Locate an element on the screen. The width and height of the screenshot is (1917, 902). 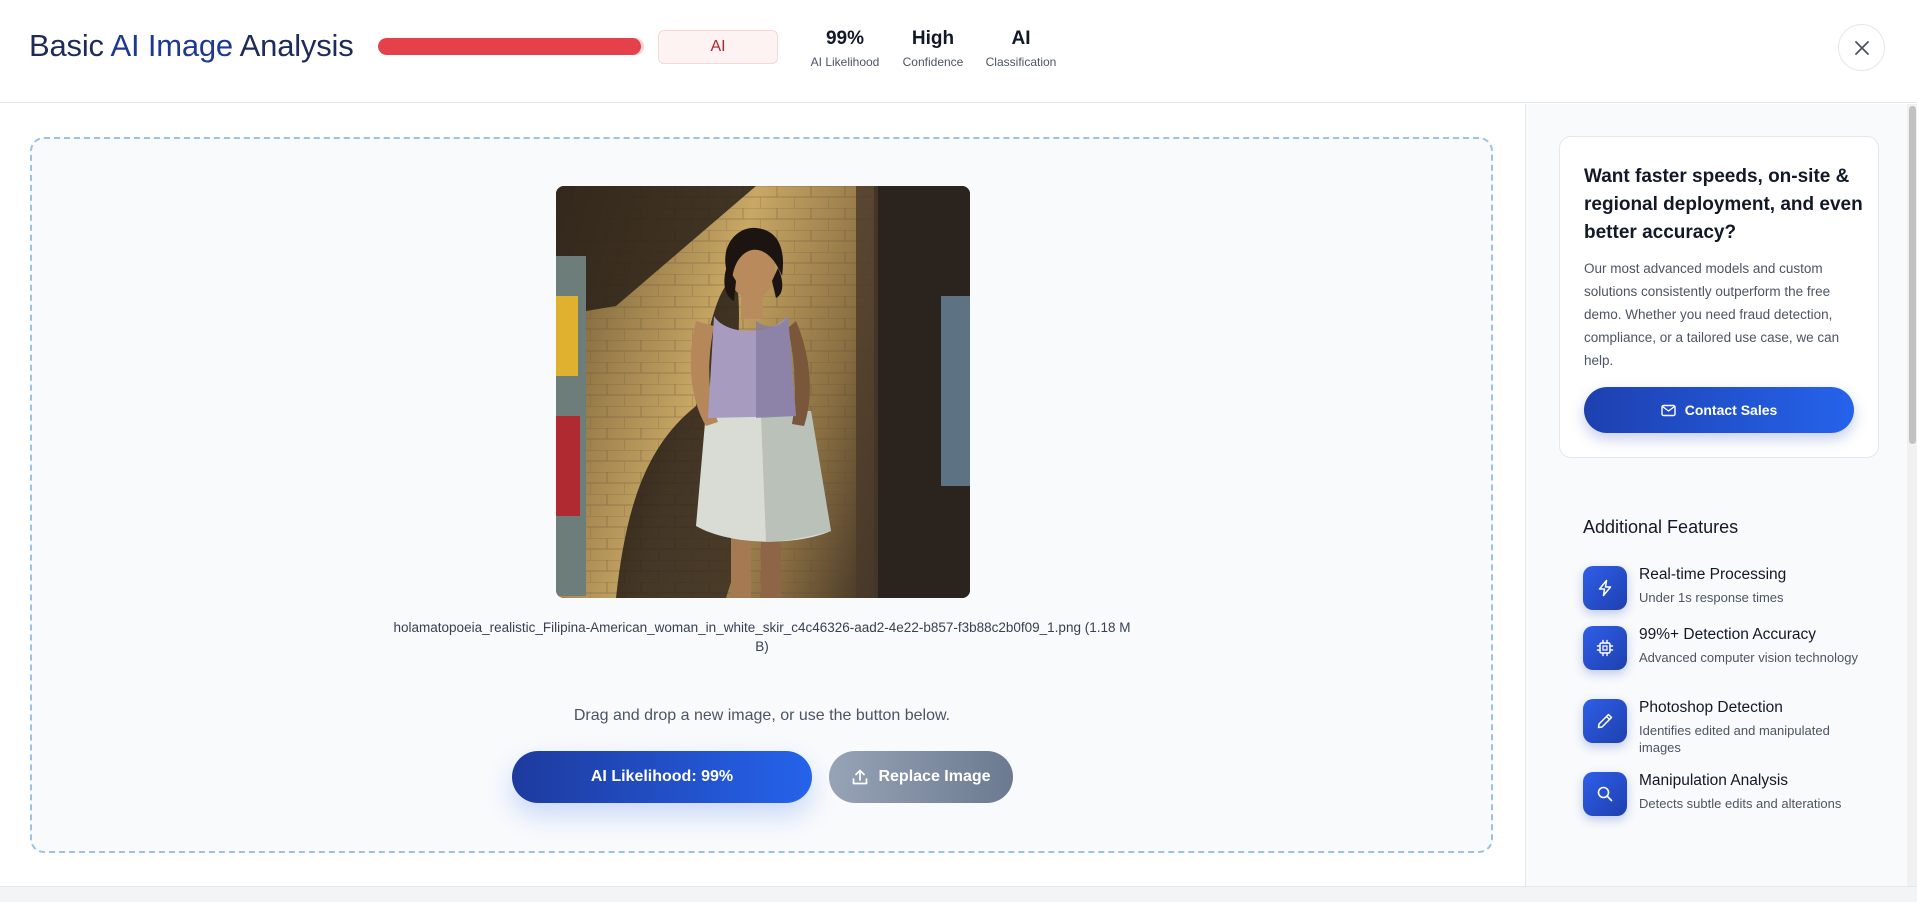
upload-icon is located at coordinates (860, 777).